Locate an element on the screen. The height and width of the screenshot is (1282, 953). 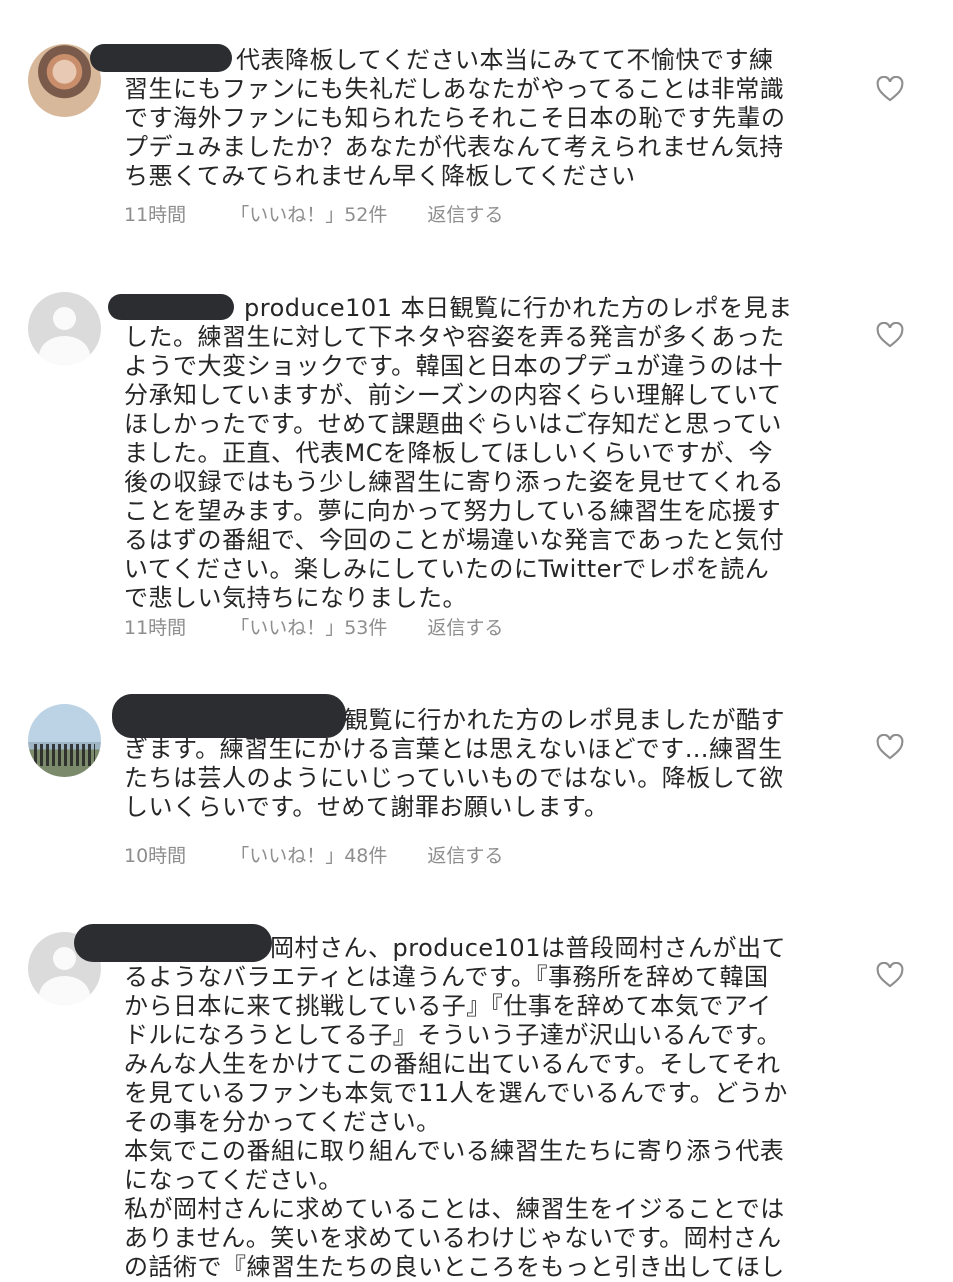
comment-meta: 10時間 「いいね！」48件 返信する is located at coordinates (313, 854).